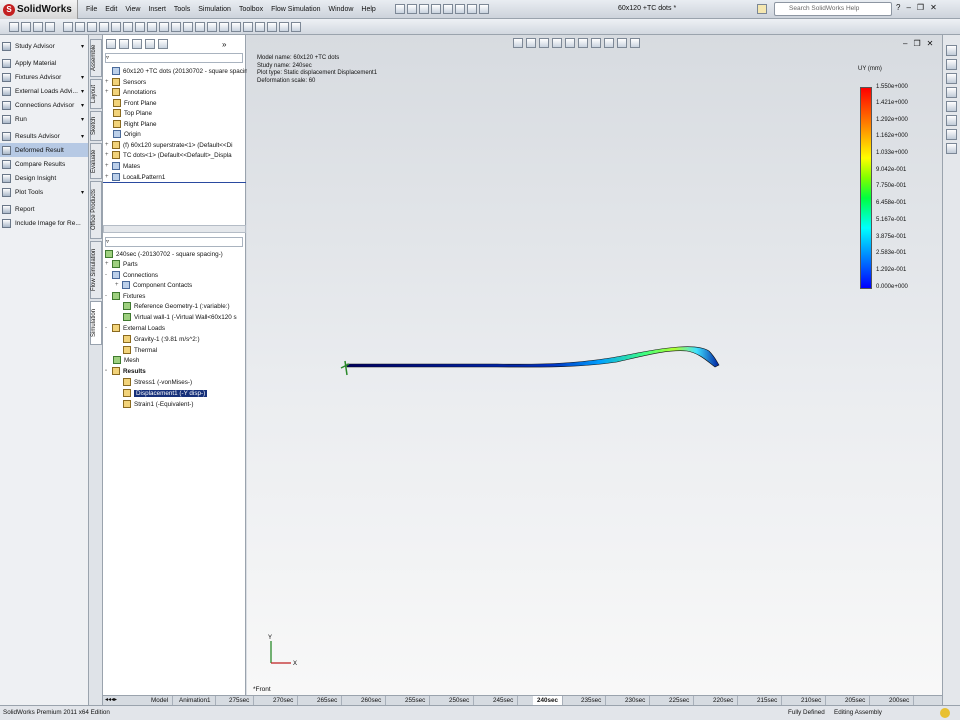 The height and width of the screenshot is (720, 960). I want to click on move-icon, so click(200, 26).